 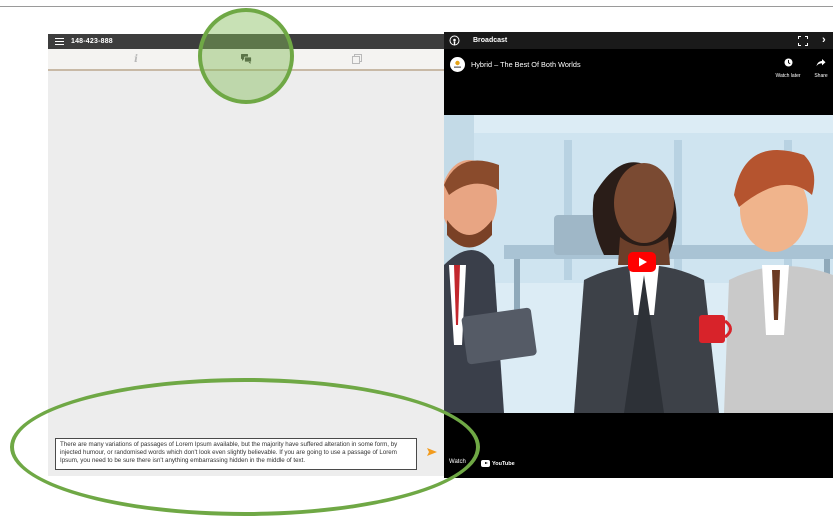 I want to click on documents-icon, so click(x=357, y=59).